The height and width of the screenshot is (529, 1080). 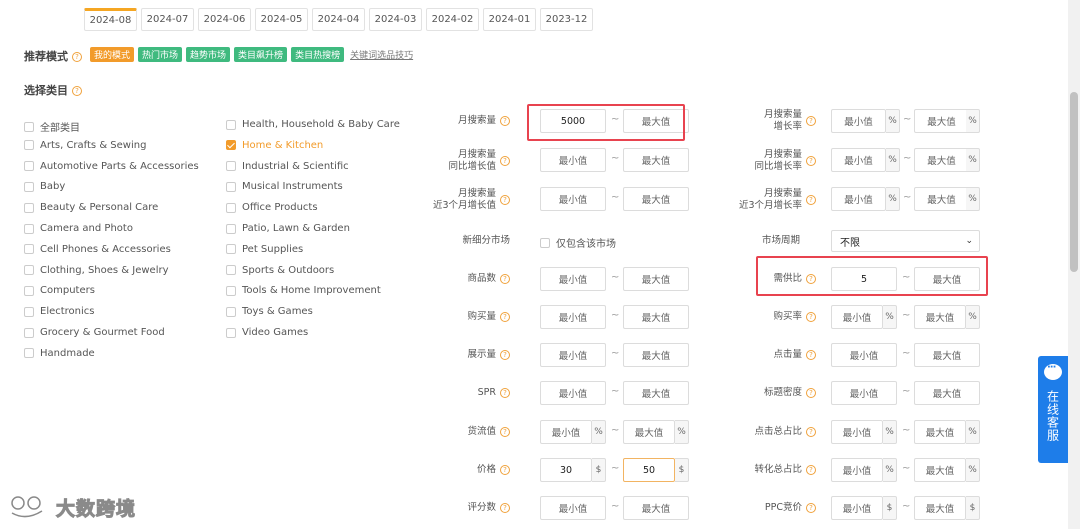 What do you see at coordinates (941, 160) in the screenshot?
I see `yoy-growth-rate-max-input: 最大值` at bounding box center [941, 160].